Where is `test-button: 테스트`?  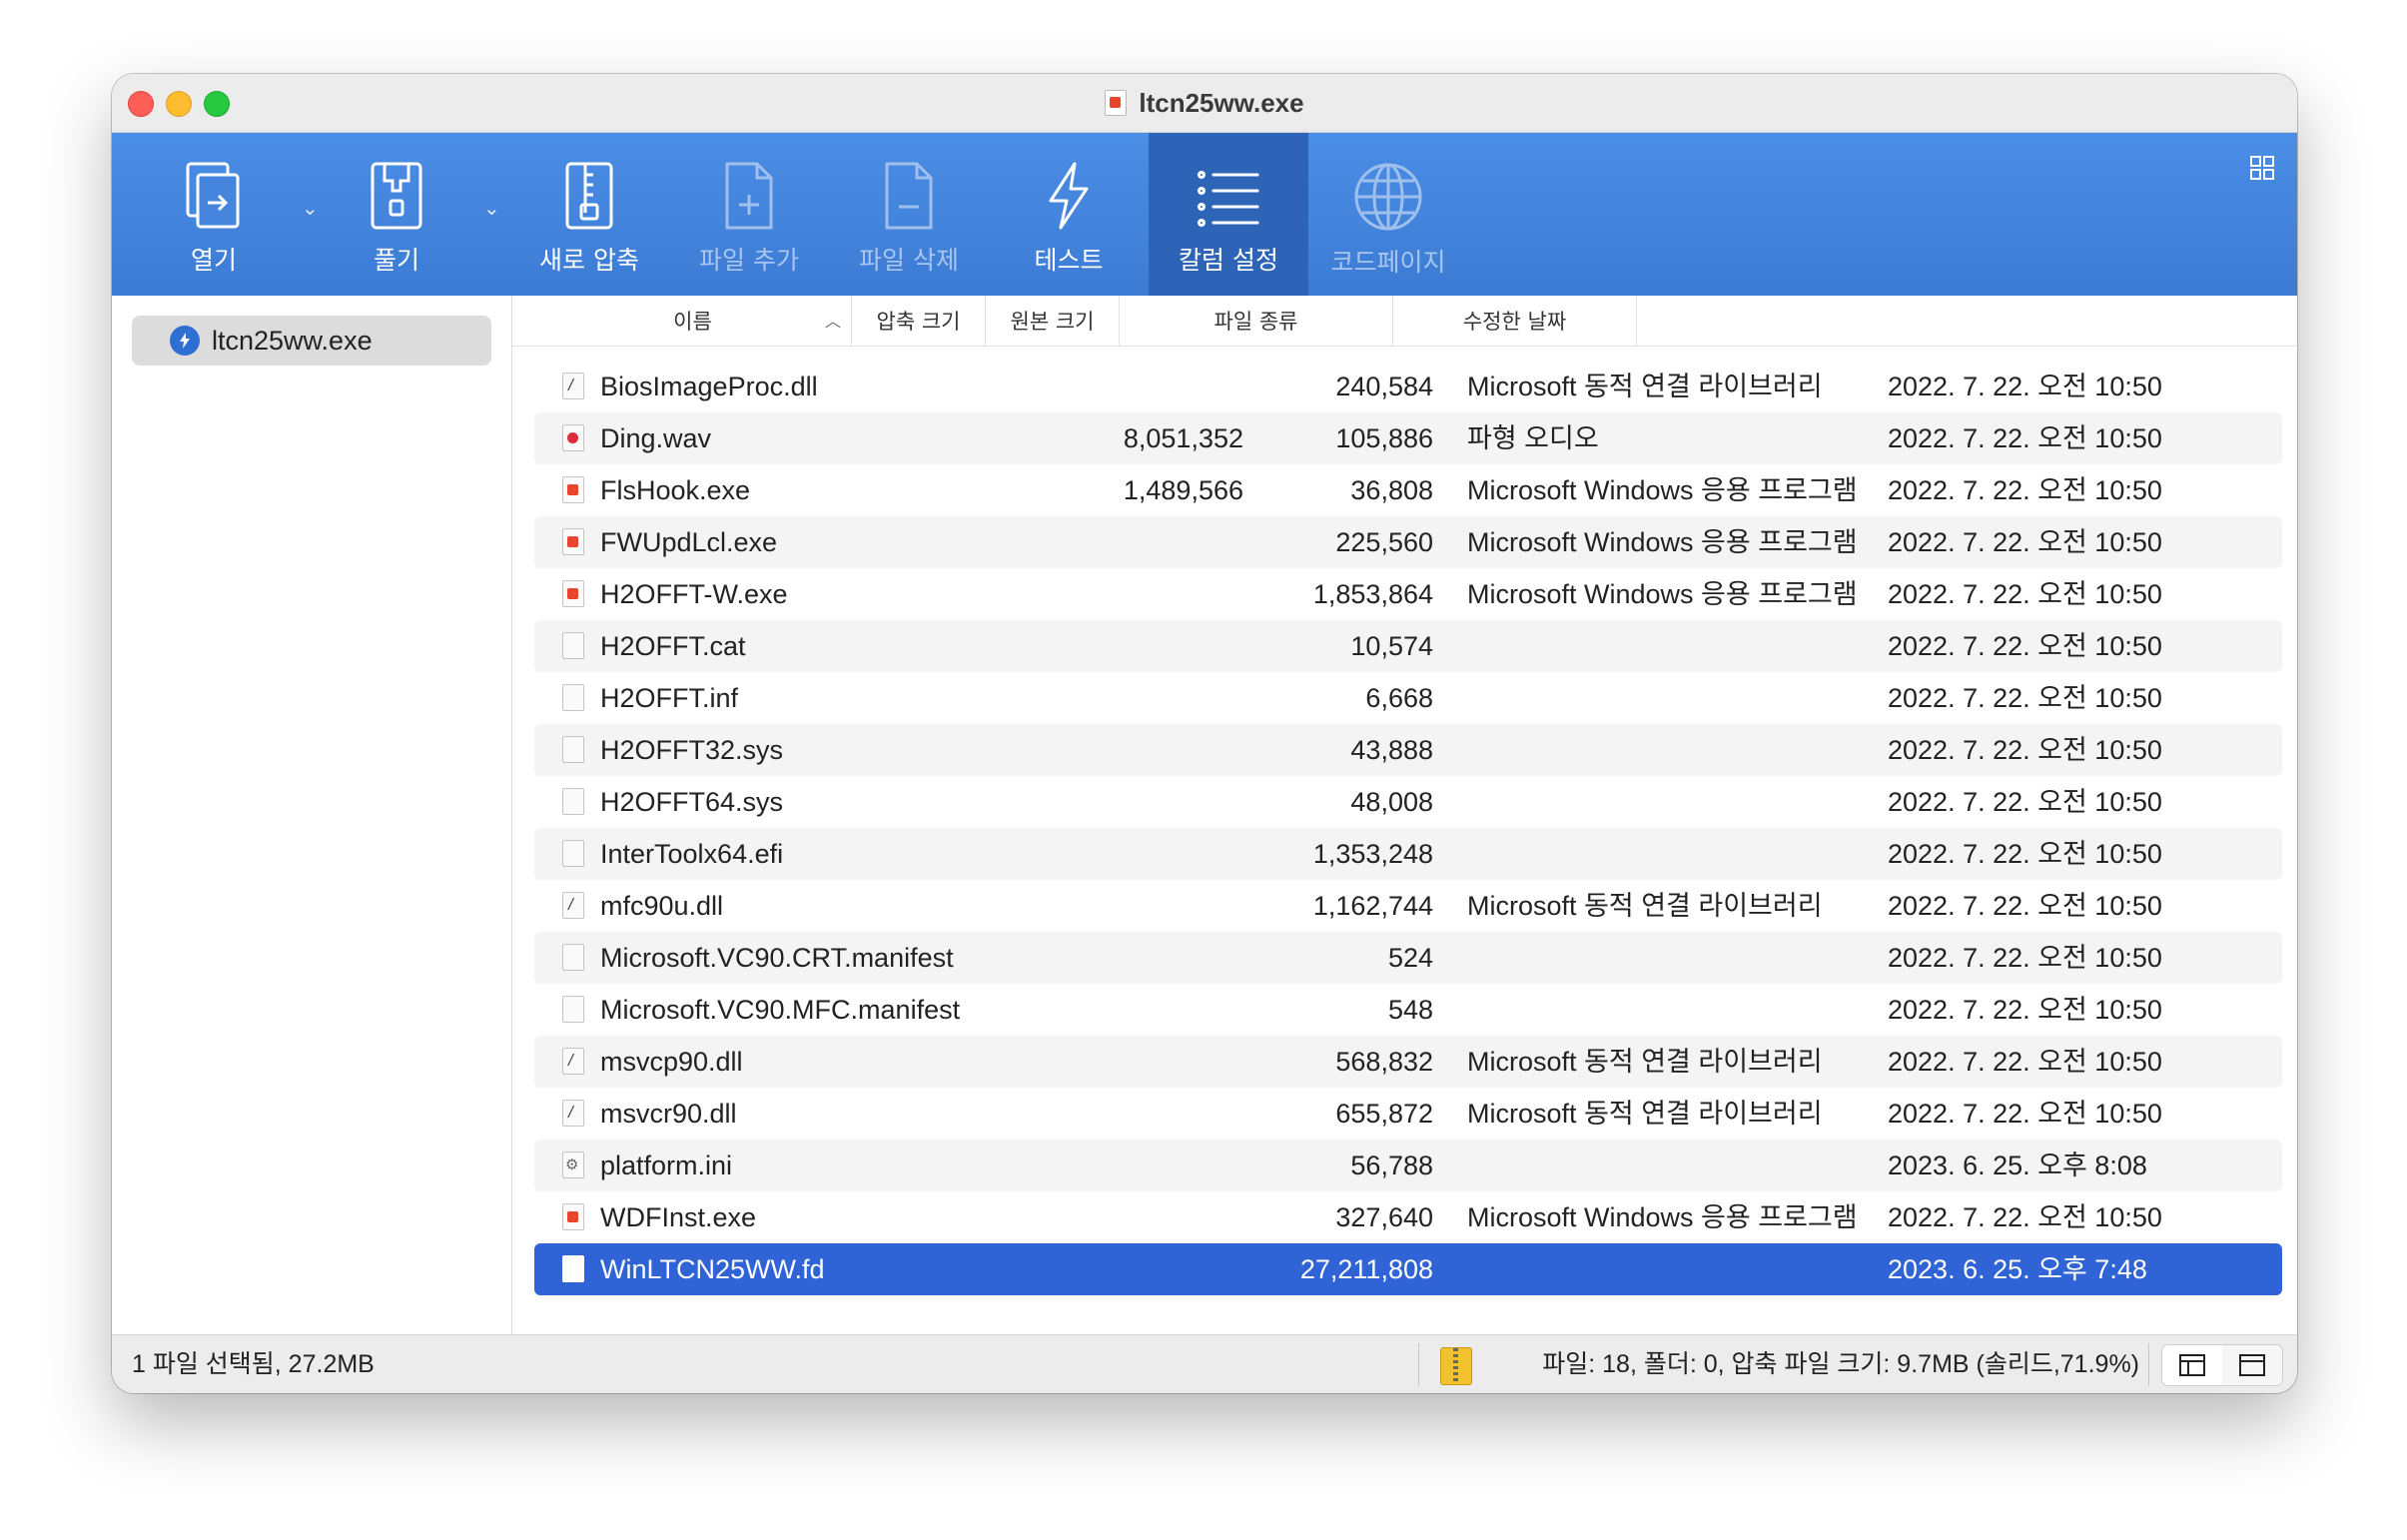 test-button: 테스트 is located at coordinates (1069, 214).